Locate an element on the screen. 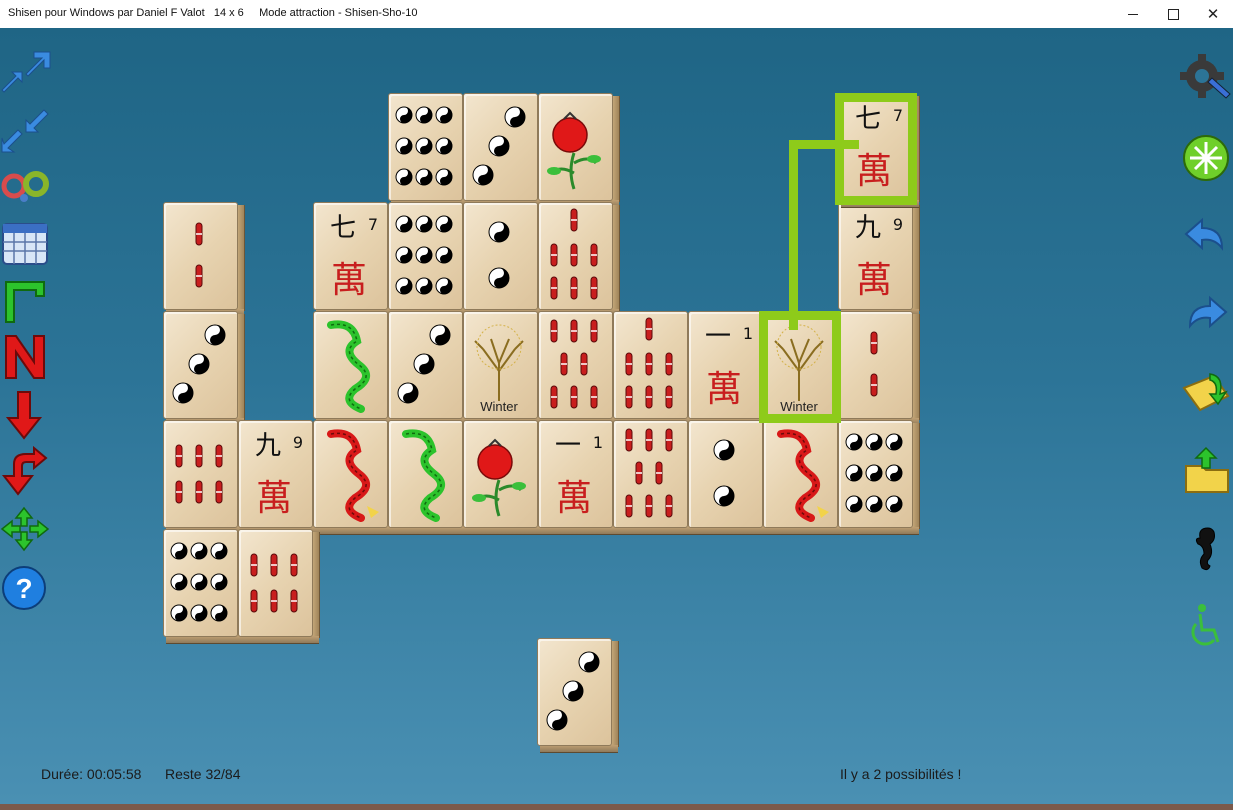 The width and height of the screenshot is (1233, 810). close-icon: ✕ is located at coordinates (1213, 14).